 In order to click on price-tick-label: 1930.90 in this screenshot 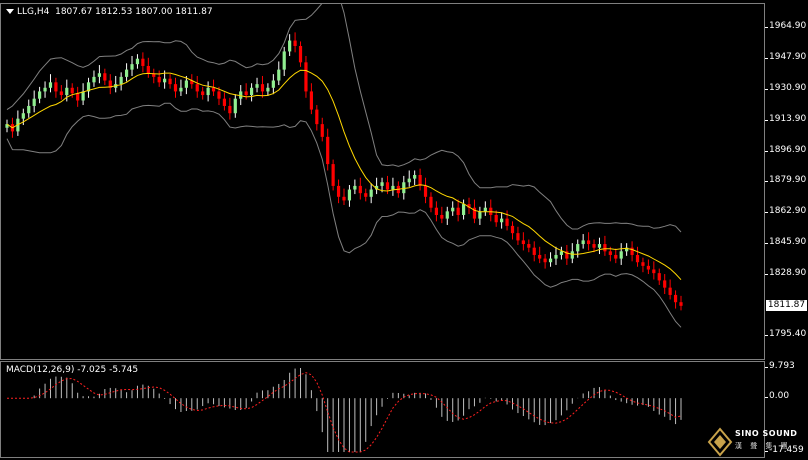, I will do `click(788, 87)`.